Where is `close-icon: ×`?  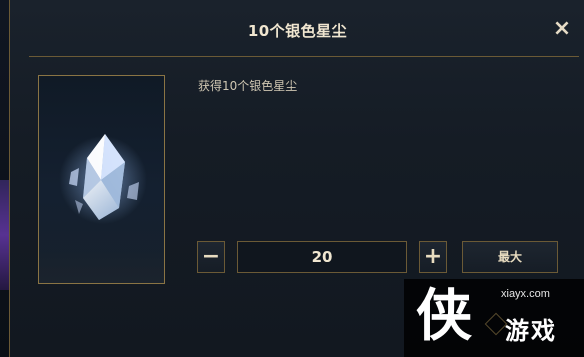
close-icon: × is located at coordinates (562, 28).